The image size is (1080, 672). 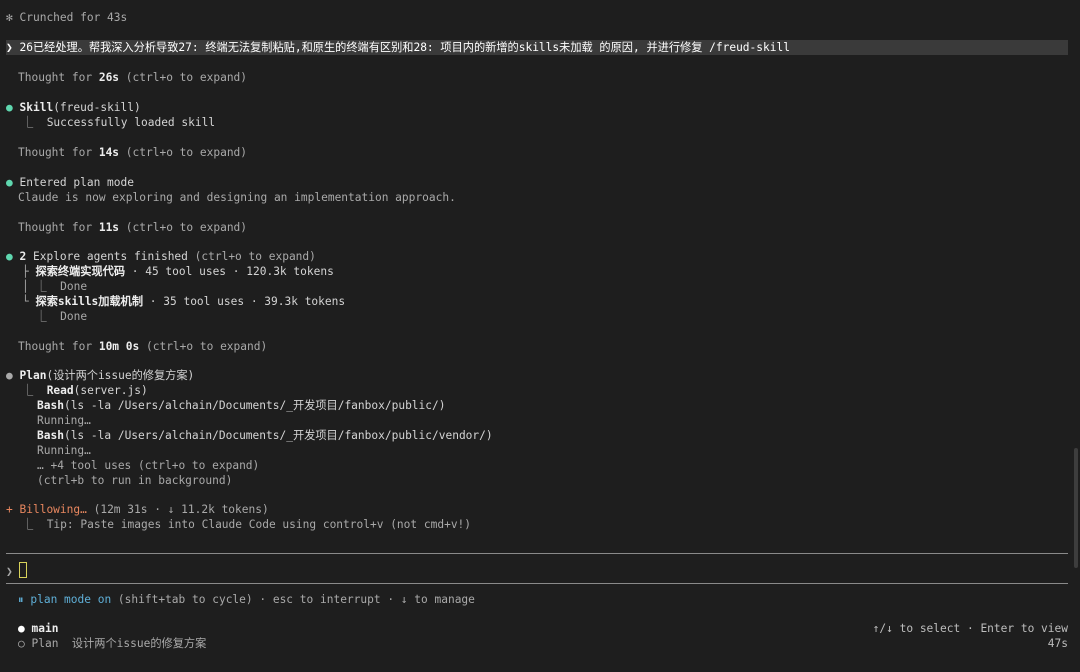 I want to click on input-prompt: ❯, so click(x=16, y=570).